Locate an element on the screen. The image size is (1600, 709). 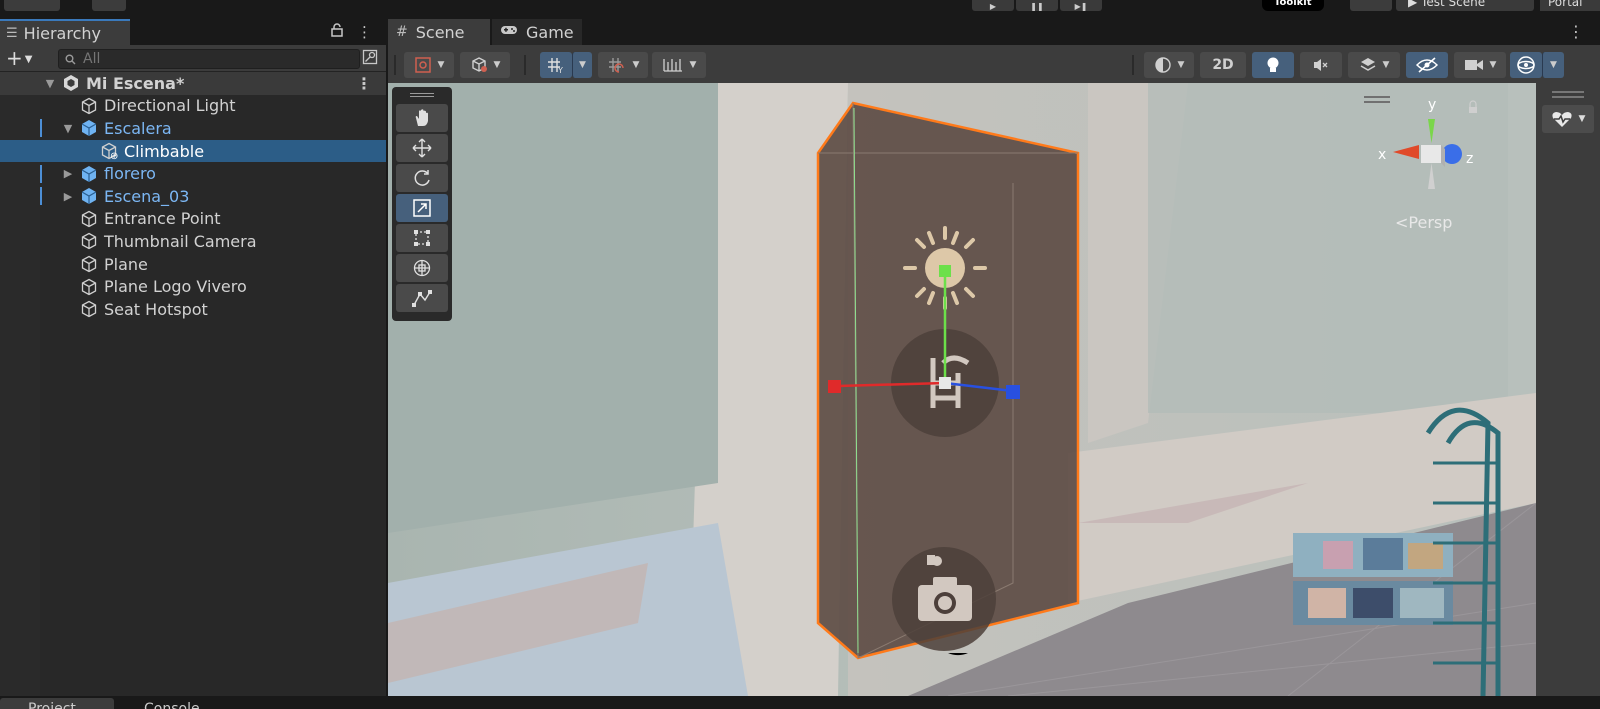
unity-scene-icon is located at coordinates (71, 83).